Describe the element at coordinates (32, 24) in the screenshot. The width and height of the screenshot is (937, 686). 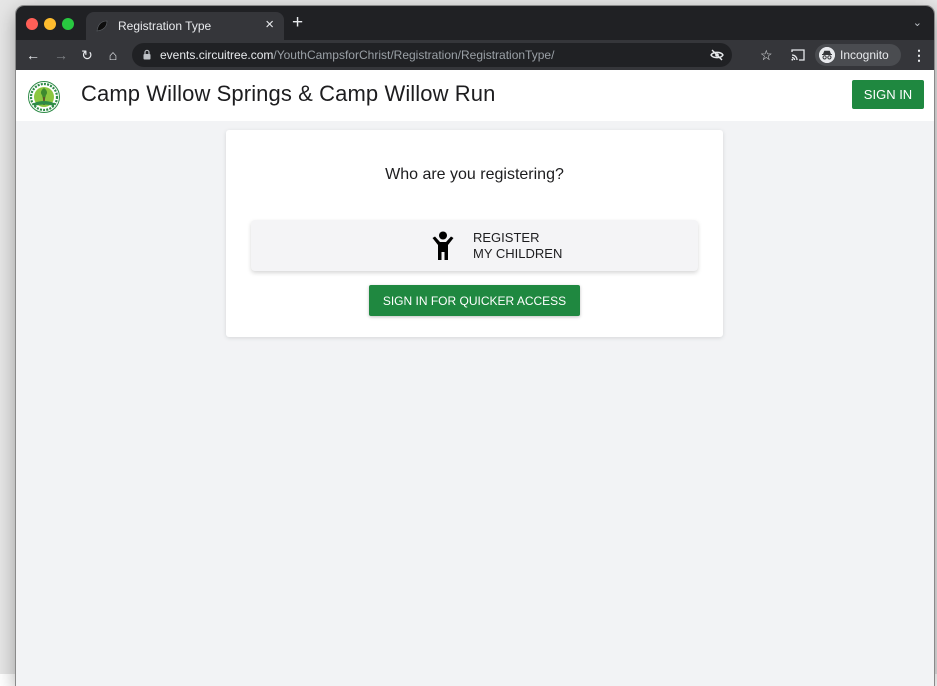
I see `close-window-button` at that location.